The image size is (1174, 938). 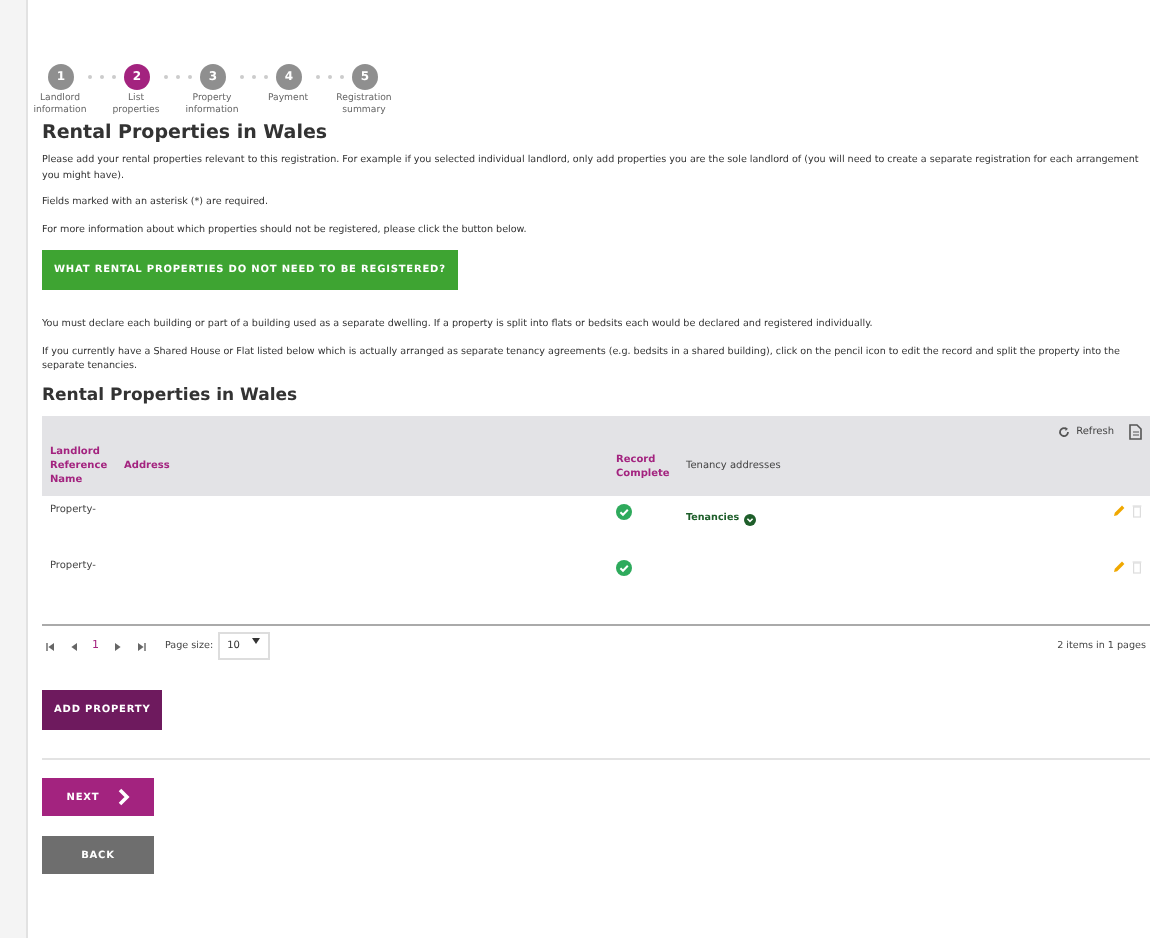 What do you see at coordinates (171, 396) in the screenshot?
I see `table-heading: Rental Properties in Wales` at bounding box center [171, 396].